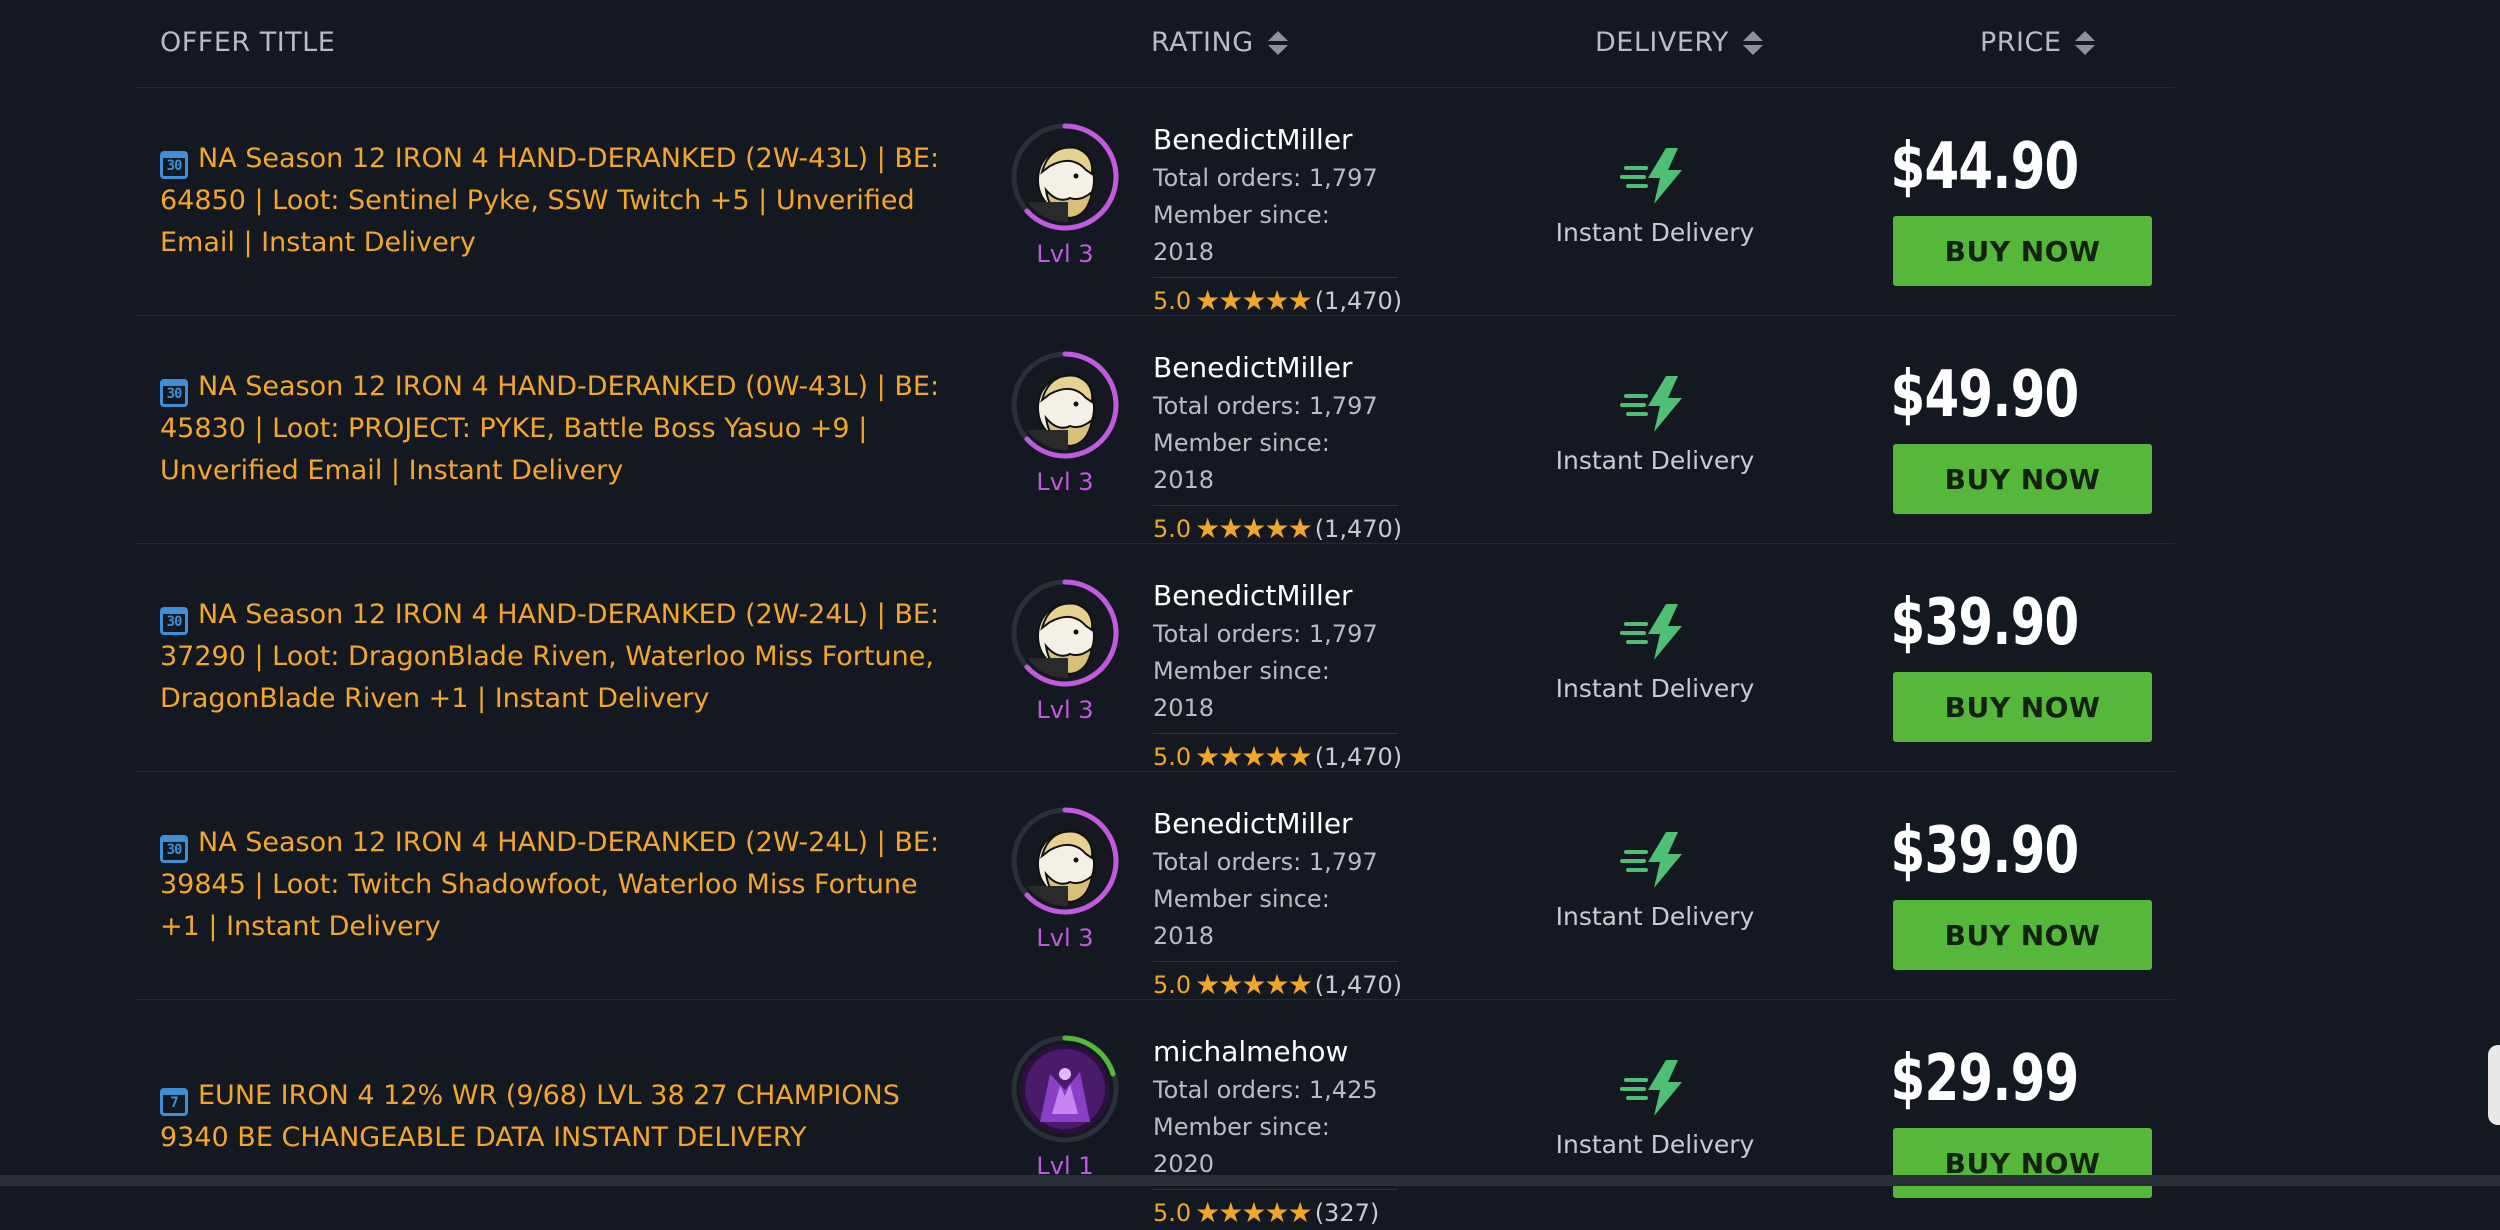  What do you see at coordinates (1241, 1145) in the screenshot?
I see `member-since: Member since: 2020` at bounding box center [1241, 1145].